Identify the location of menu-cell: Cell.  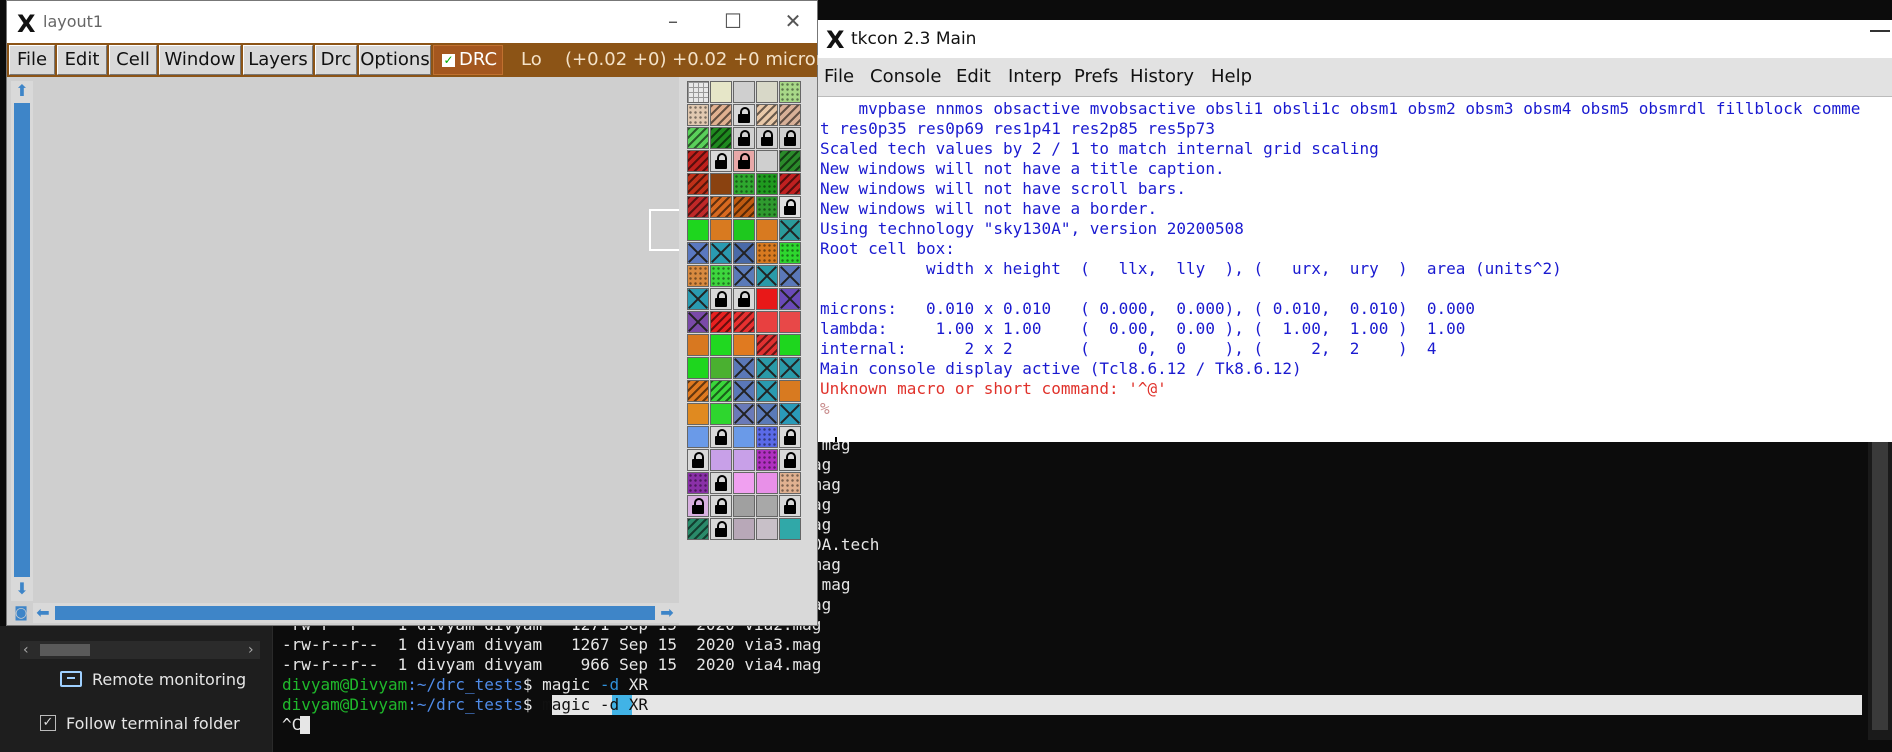
(133, 60).